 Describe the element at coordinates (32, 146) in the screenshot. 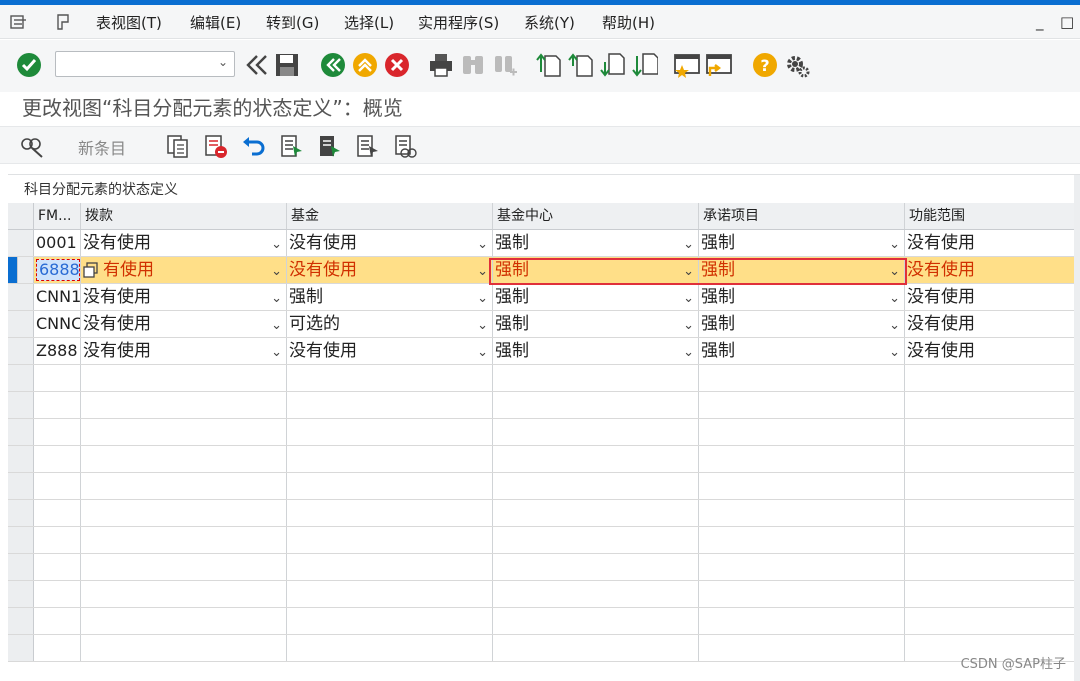

I see `display-change-icon` at that location.